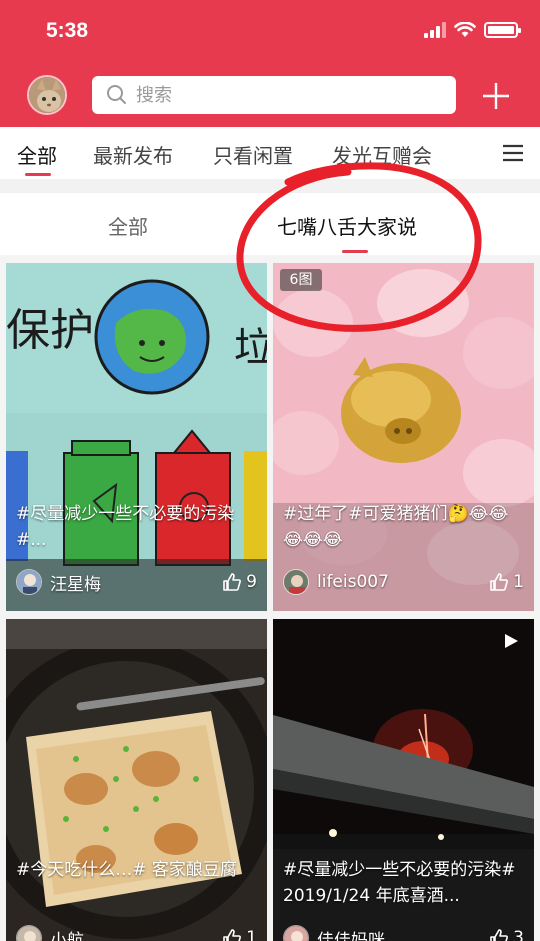  I want to click on status-icons, so click(472, 30).